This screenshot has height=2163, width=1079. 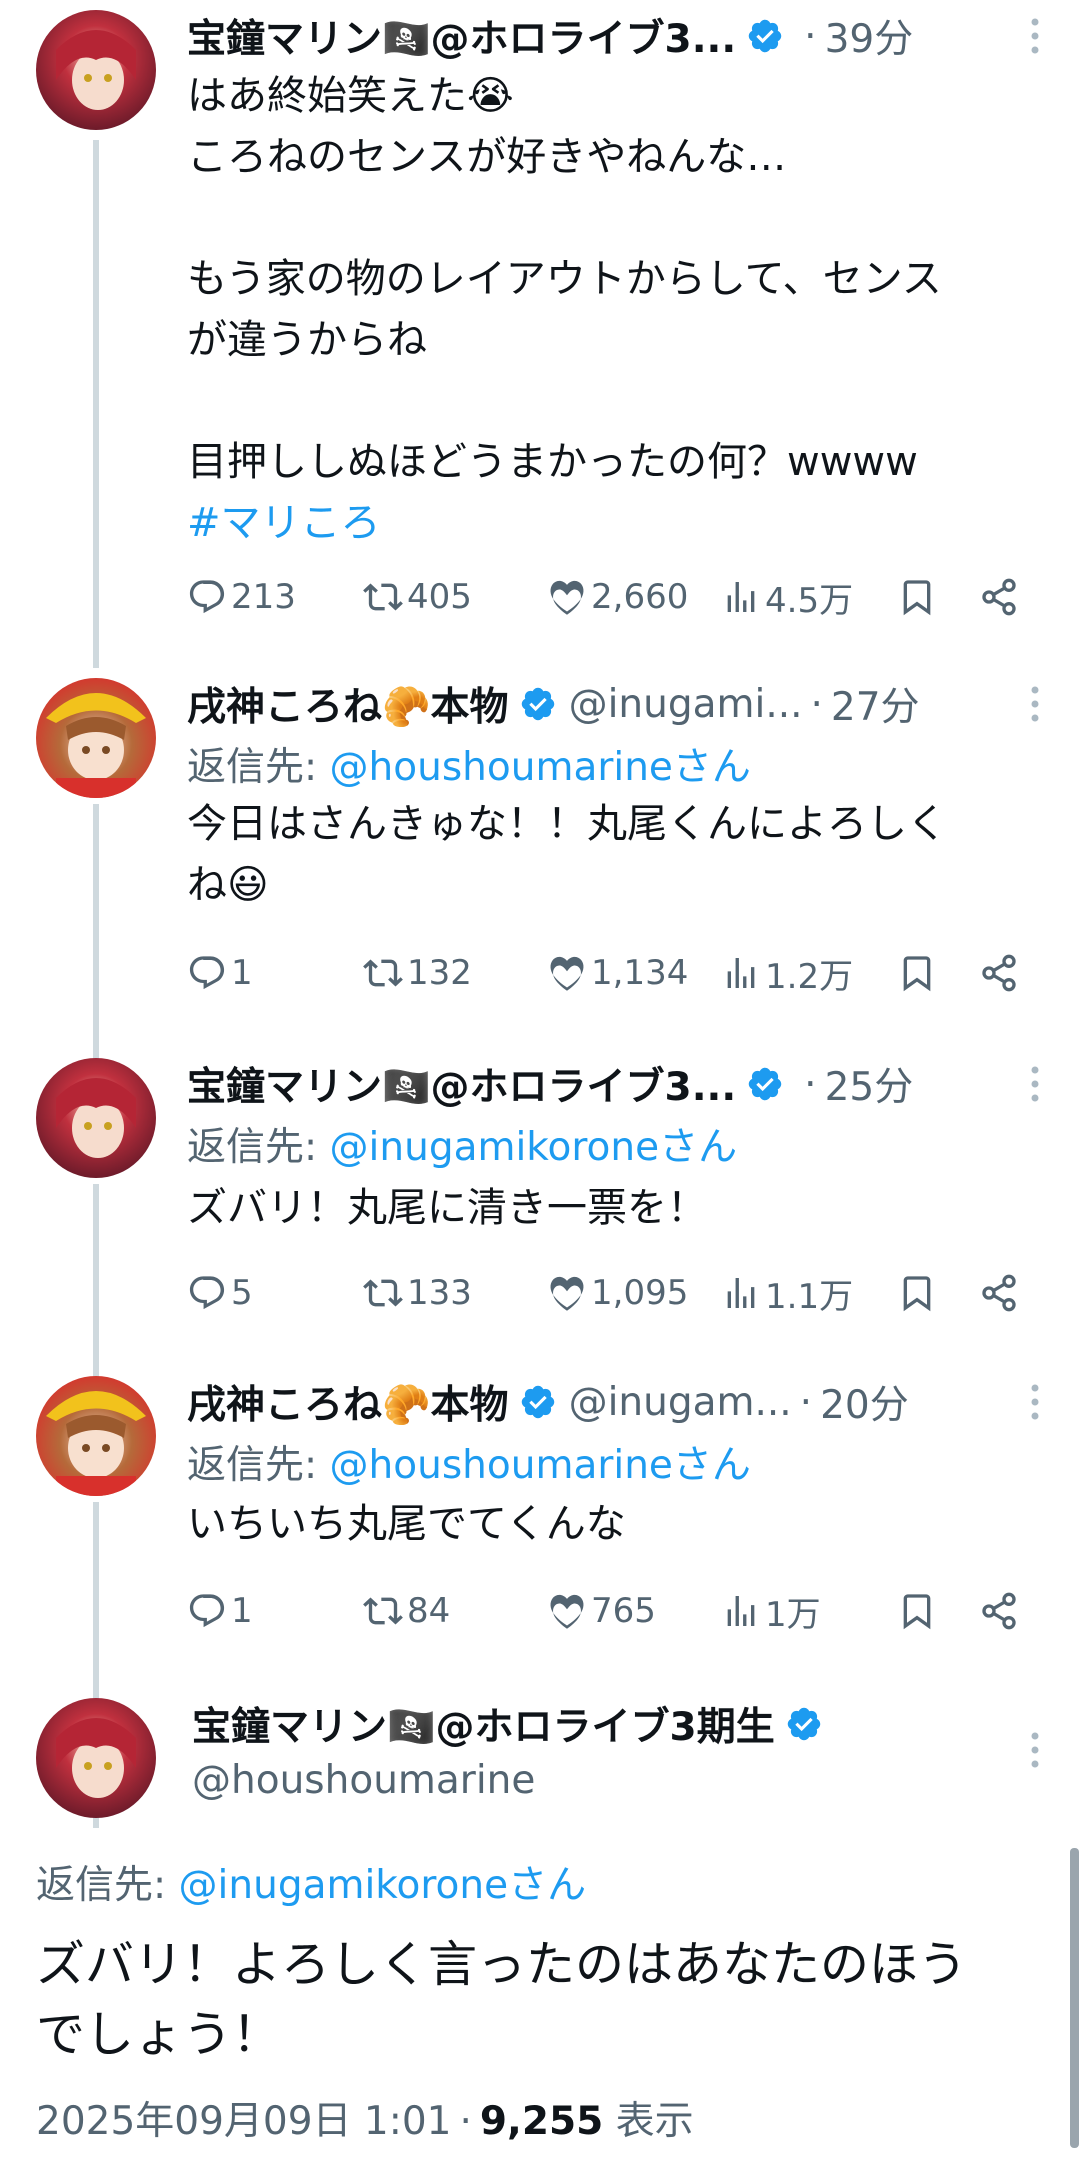 I want to click on action-bar: 5 133 1,095 1.1万, so click(x=605, y=1293).